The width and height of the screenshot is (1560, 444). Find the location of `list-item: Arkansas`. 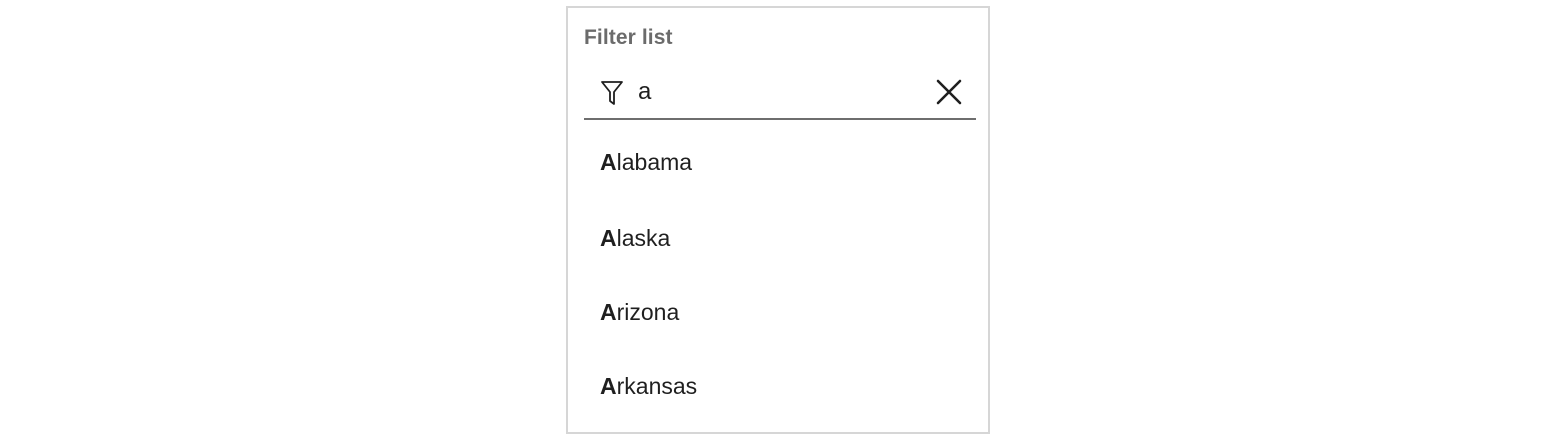

list-item: Arkansas is located at coordinates (778, 387).